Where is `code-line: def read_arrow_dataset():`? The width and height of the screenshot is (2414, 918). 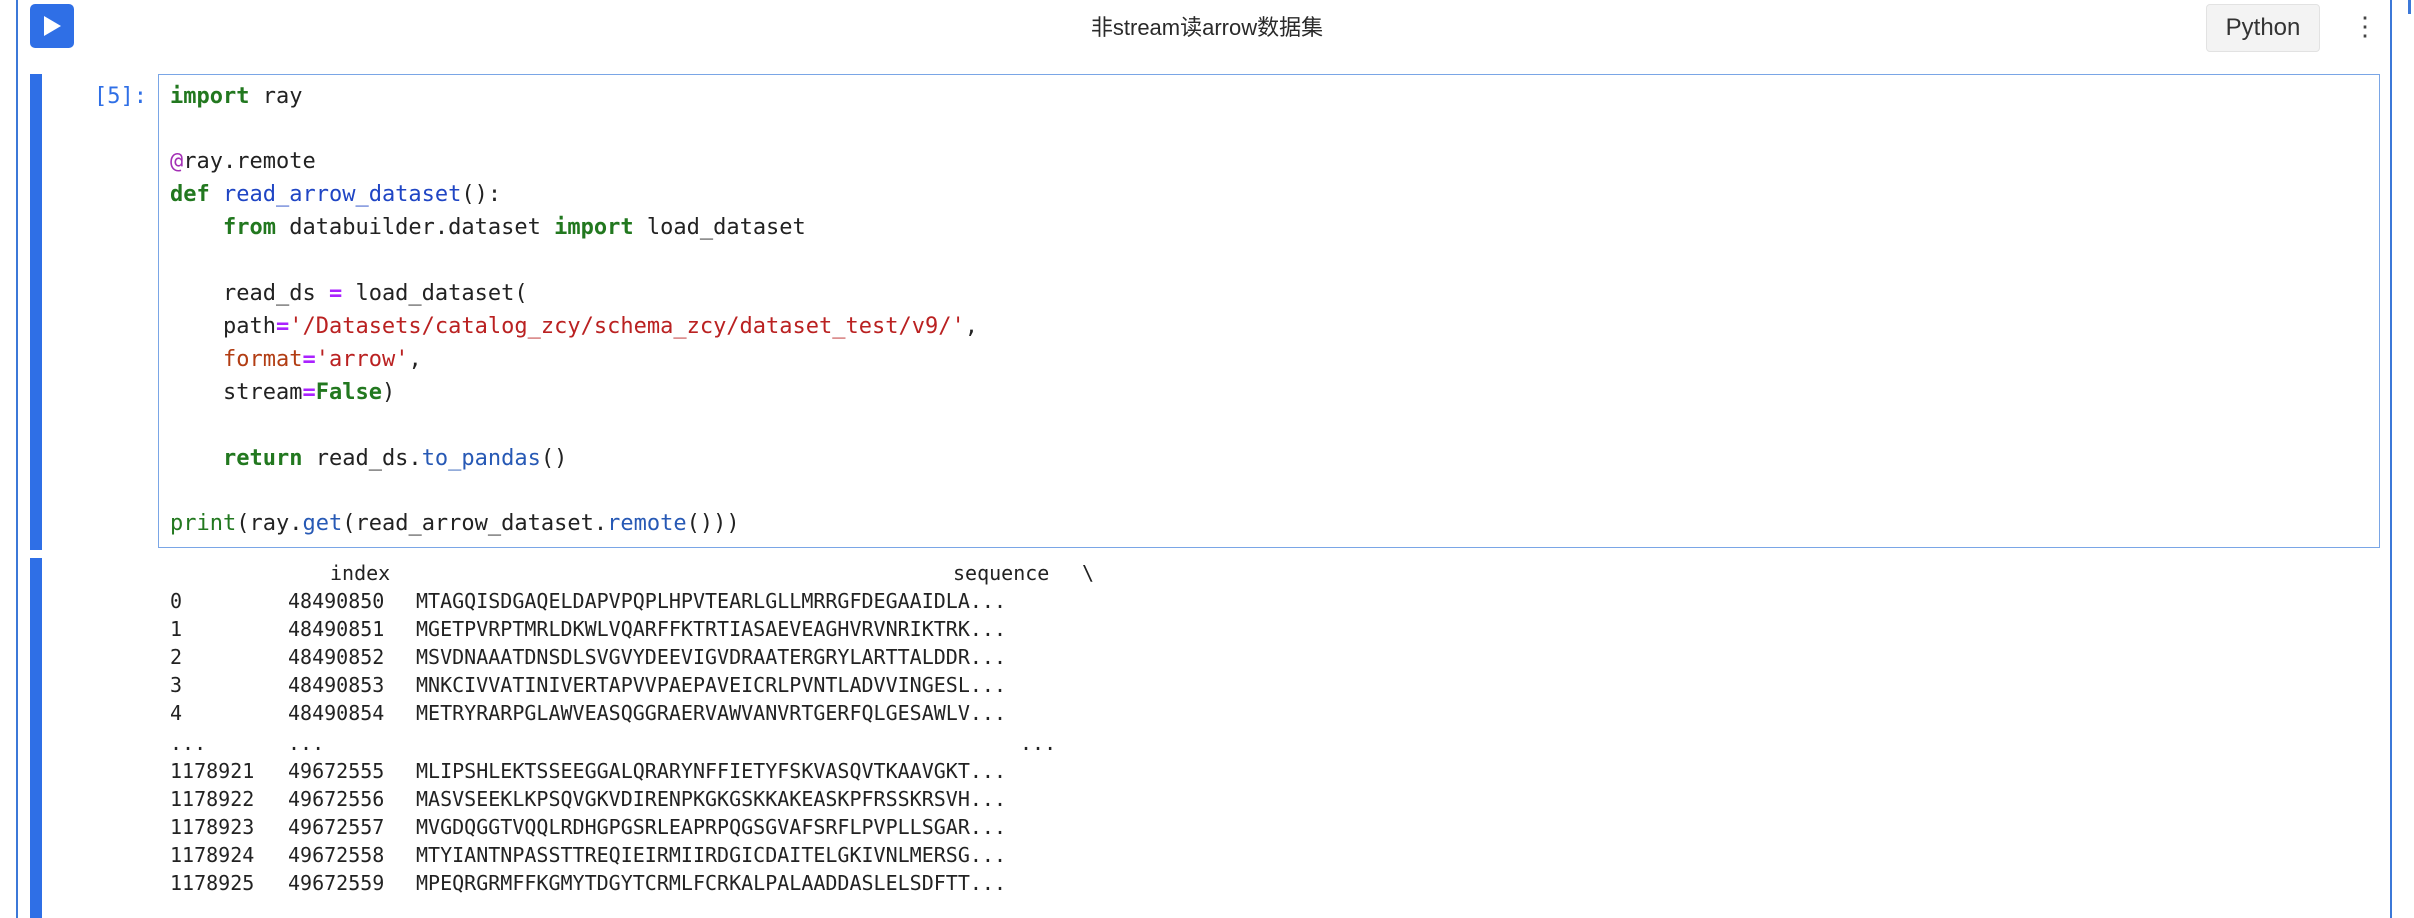 code-line: def read_arrow_dataset(): is located at coordinates (335, 194).